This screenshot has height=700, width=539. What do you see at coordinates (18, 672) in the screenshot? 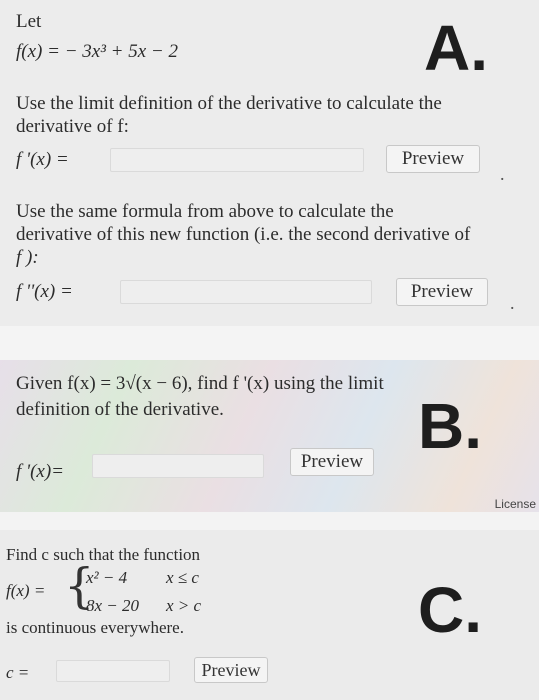
I see `c-answer-label: c =` at bounding box center [18, 672].